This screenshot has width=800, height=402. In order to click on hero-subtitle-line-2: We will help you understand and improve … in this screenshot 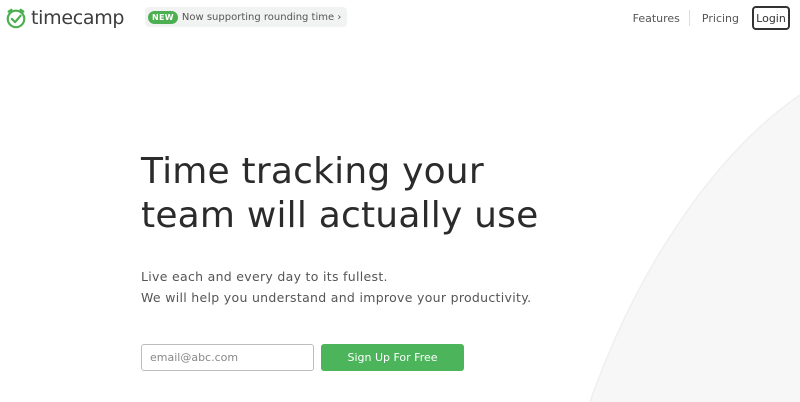, I will do `click(336, 297)`.